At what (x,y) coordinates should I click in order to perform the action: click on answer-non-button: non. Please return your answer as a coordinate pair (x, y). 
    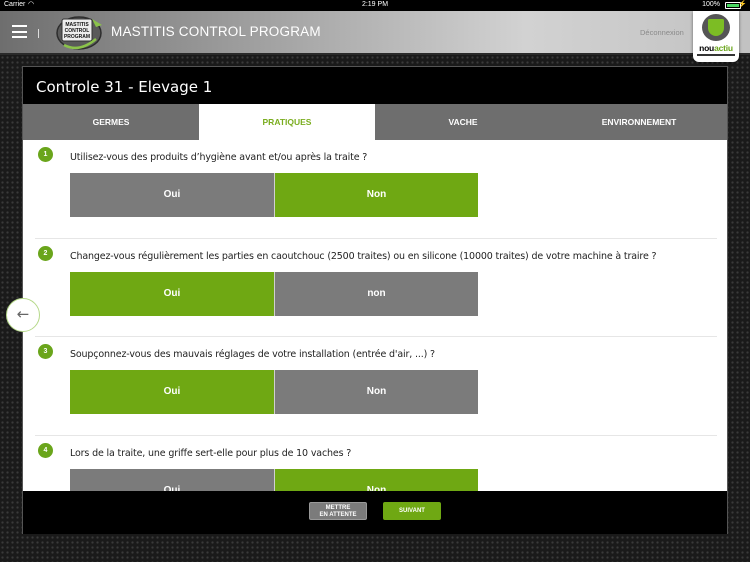
    Looking at the image, I should click on (376, 293).